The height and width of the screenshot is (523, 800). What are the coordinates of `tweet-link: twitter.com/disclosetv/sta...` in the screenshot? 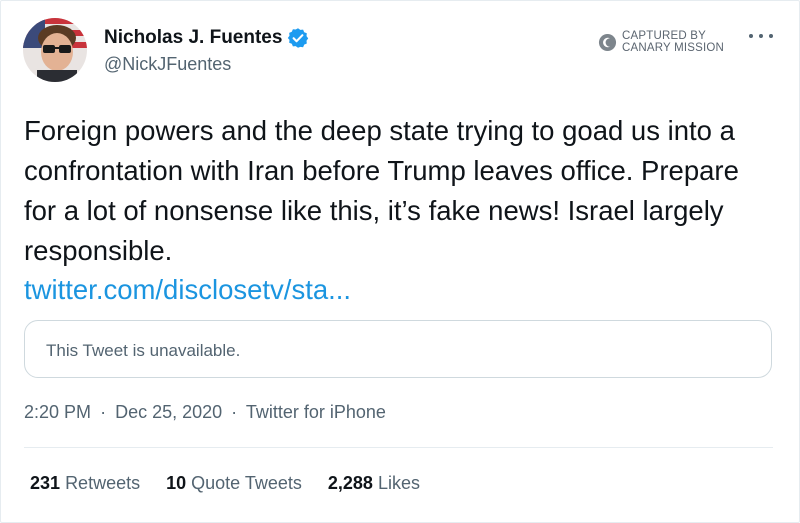 It's located at (187, 290).